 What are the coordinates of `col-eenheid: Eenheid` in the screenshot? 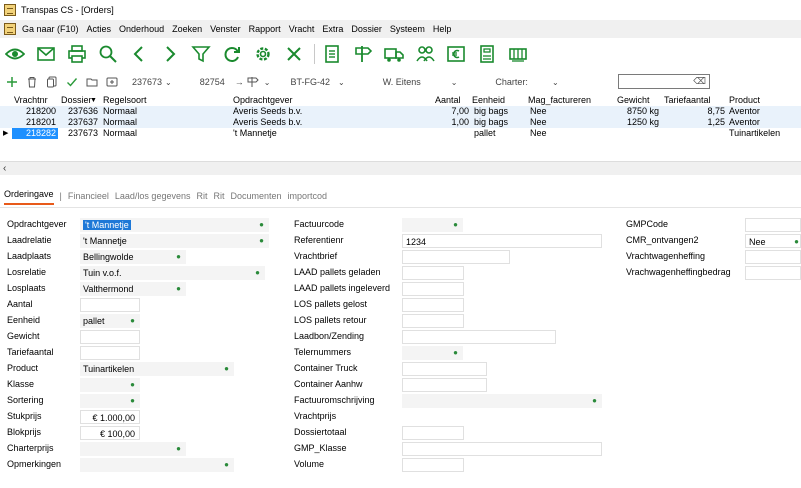 It's located at (488, 100).